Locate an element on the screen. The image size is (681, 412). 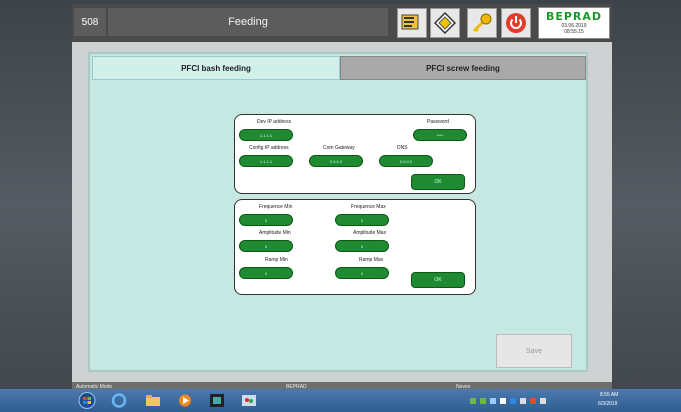
config-ip-field: 1.1.1.1 is located at coordinates (266, 161).